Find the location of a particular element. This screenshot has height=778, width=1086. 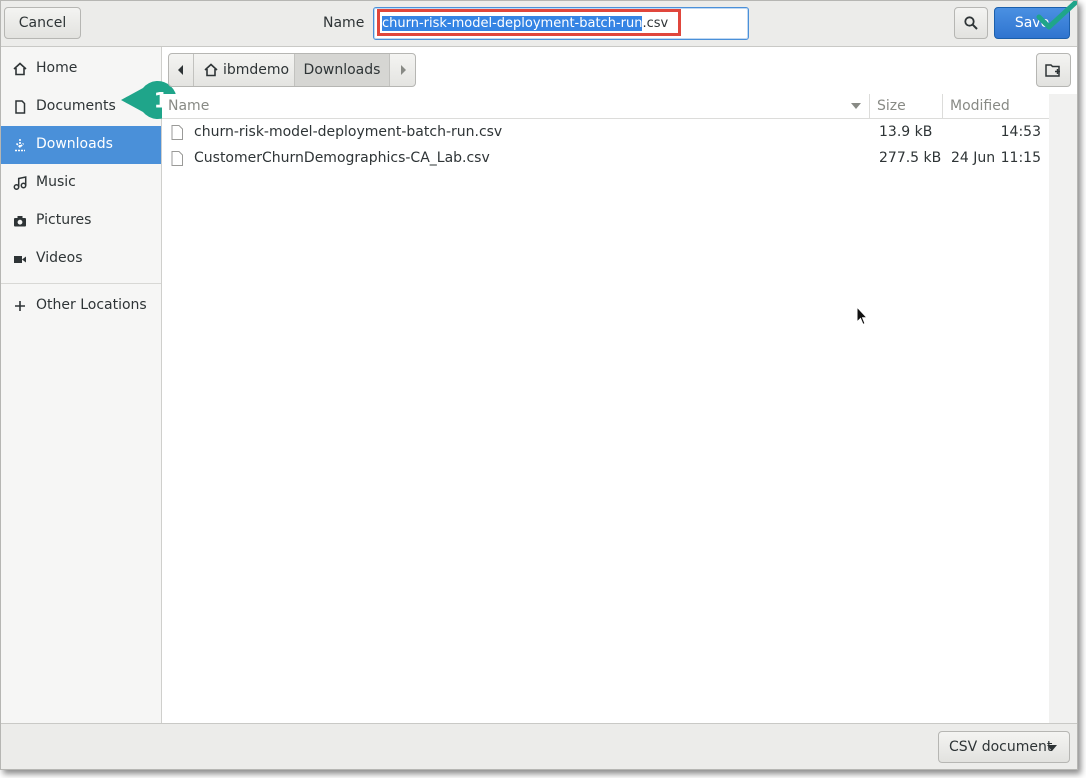

download-icon is located at coordinates (20, 145).